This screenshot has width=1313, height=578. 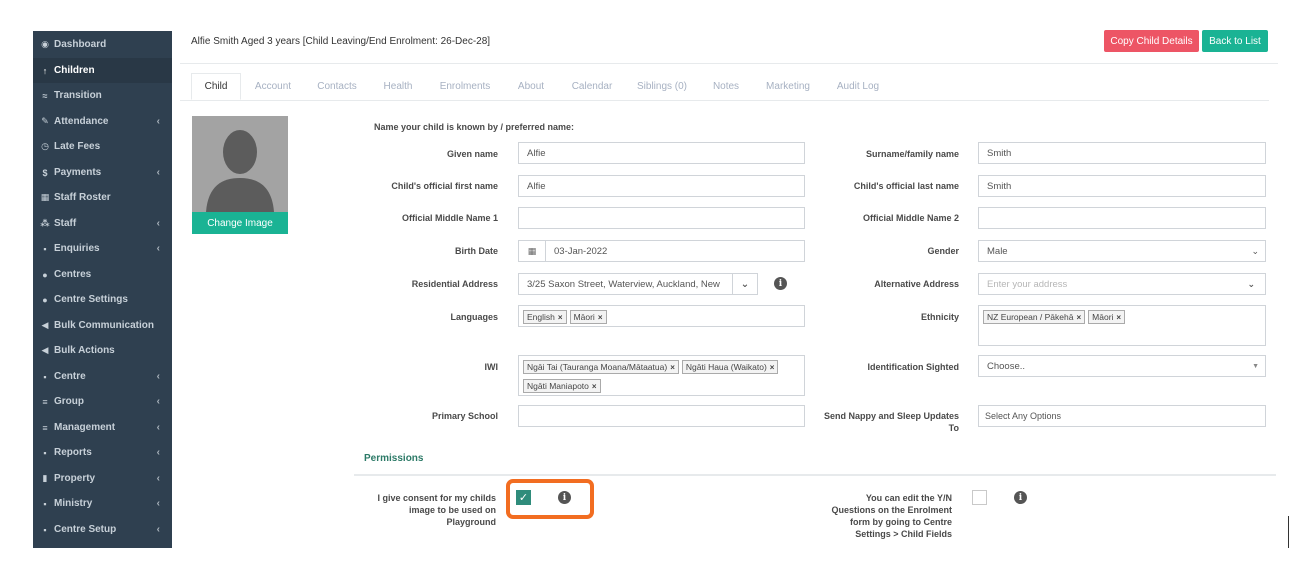 What do you see at coordinates (102, 197) in the screenshot?
I see `sidebar-item-staff-roster: ▦ Staff Roster` at bounding box center [102, 197].